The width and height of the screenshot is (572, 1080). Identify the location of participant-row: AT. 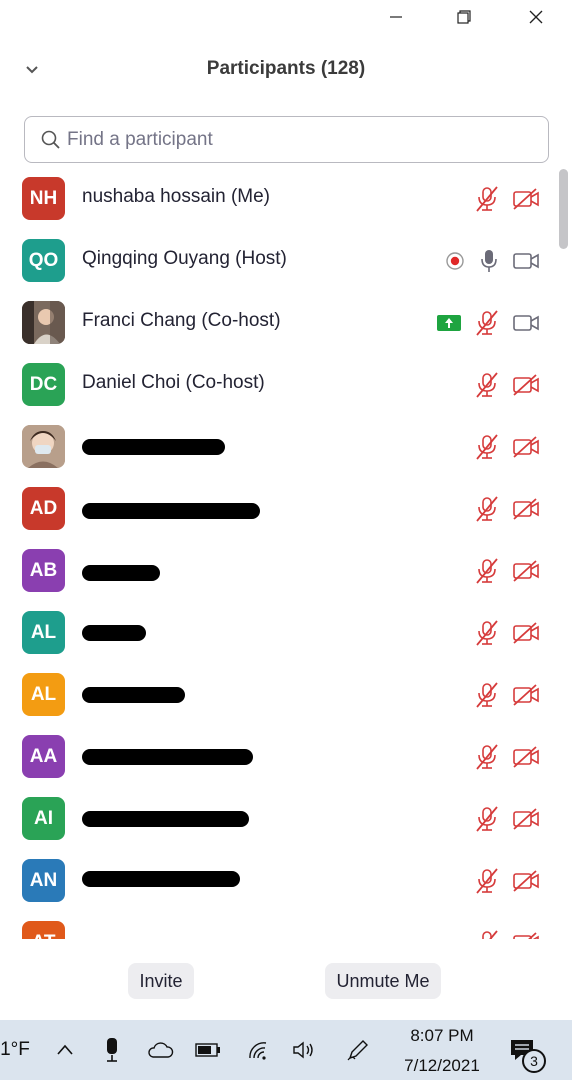
(278, 925).